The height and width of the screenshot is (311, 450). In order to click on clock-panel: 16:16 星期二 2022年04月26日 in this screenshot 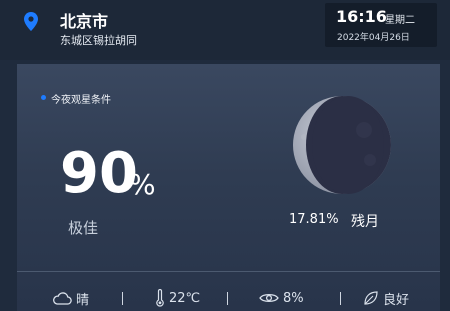, I will do `click(381, 25)`.